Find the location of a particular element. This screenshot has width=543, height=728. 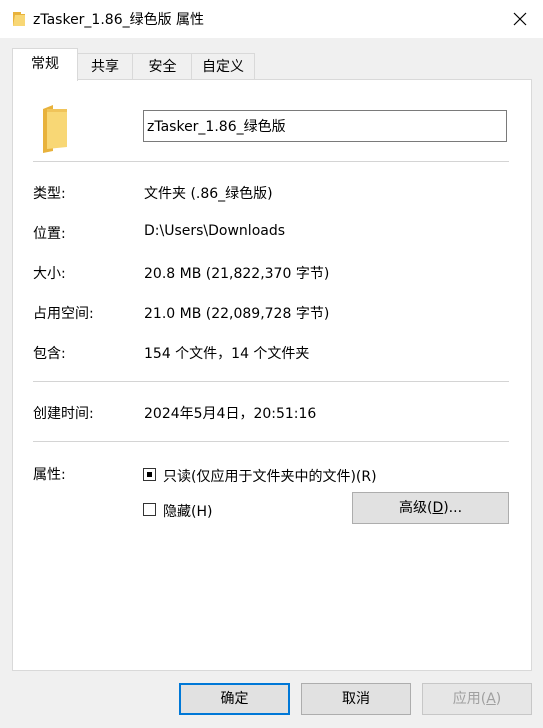

readonly-checkbox is located at coordinates (149, 474).